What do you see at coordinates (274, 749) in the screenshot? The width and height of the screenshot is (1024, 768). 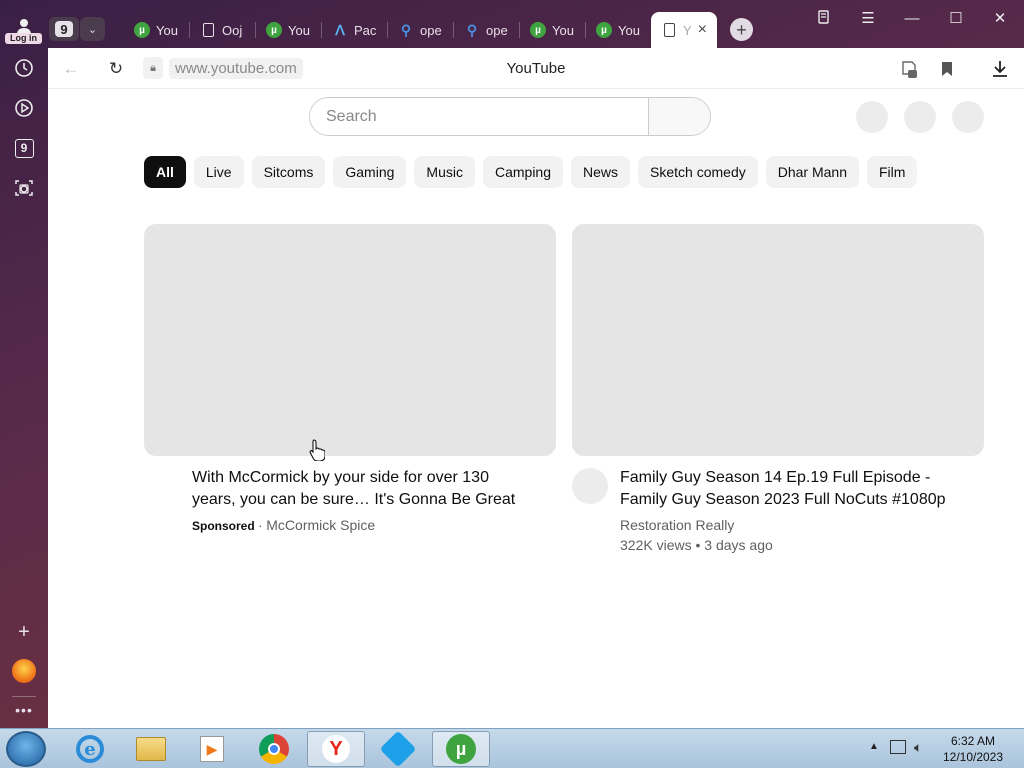 I see `chrome-icon` at bounding box center [274, 749].